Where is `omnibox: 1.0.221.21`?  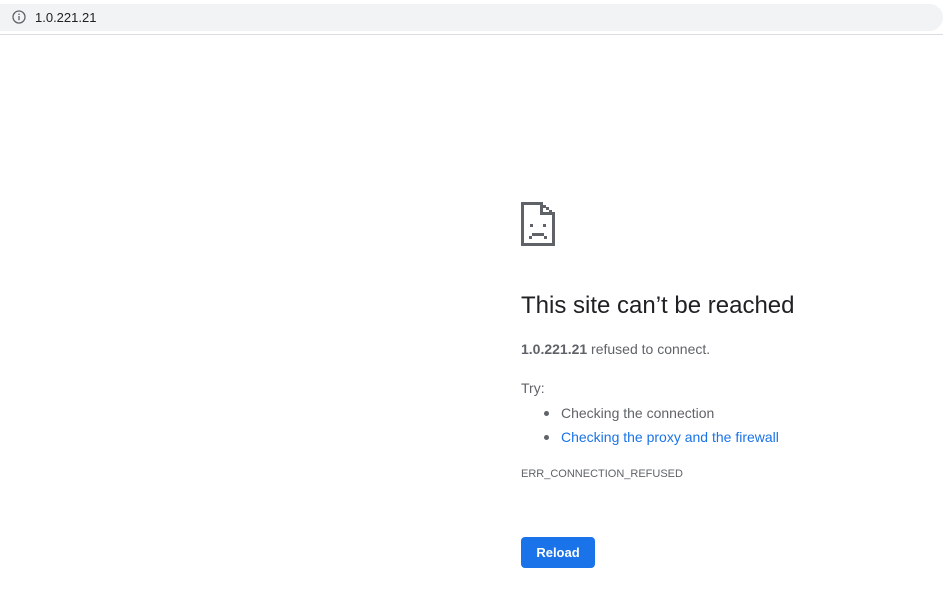
omnibox: 1.0.221.21 is located at coordinates (471, 17).